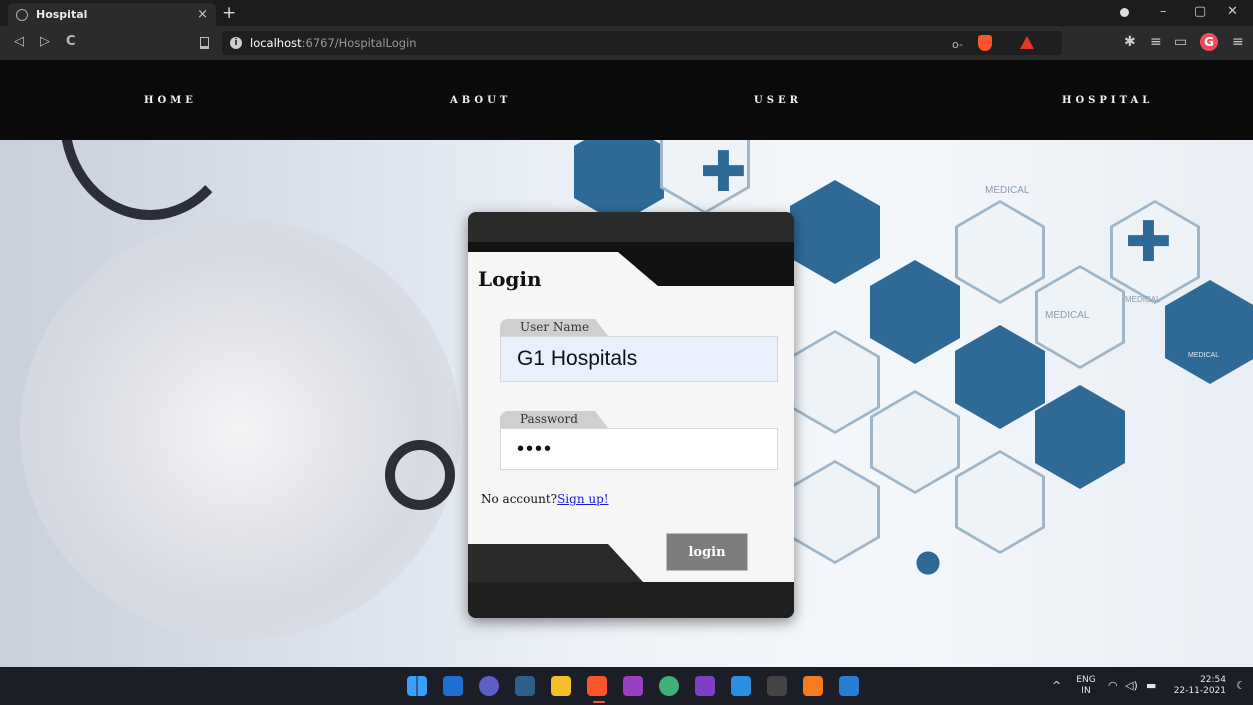 Image resolution: width=1253 pixels, height=705 pixels. Describe the element at coordinates (957, 44) in the screenshot. I see `key-icon: o-` at that location.